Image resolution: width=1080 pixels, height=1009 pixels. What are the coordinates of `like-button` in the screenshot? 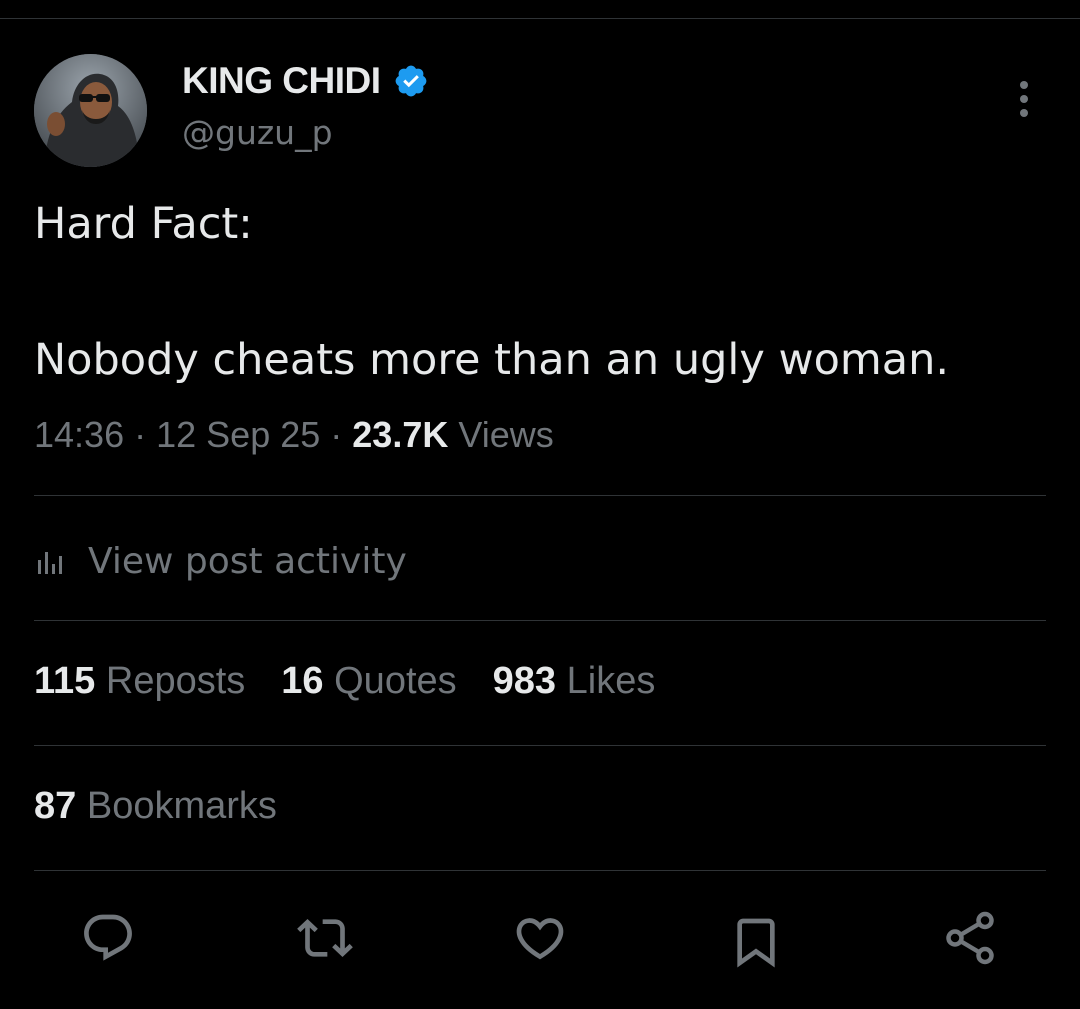 It's located at (540, 938).